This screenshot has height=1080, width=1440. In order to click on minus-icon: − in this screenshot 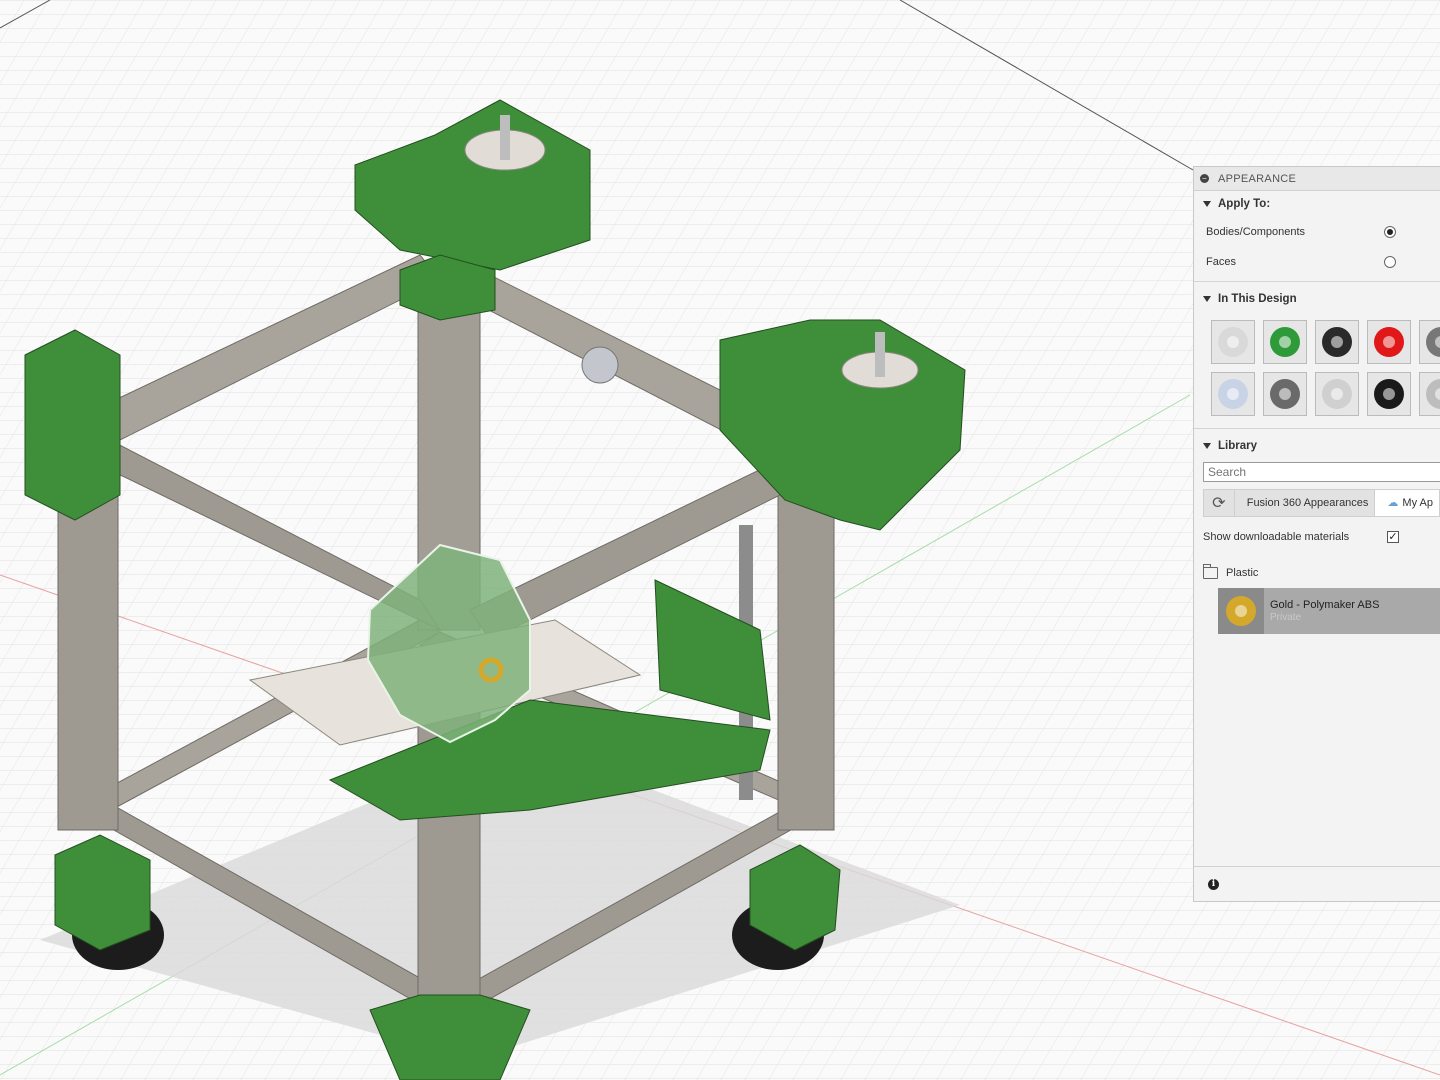, I will do `click(1204, 178)`.